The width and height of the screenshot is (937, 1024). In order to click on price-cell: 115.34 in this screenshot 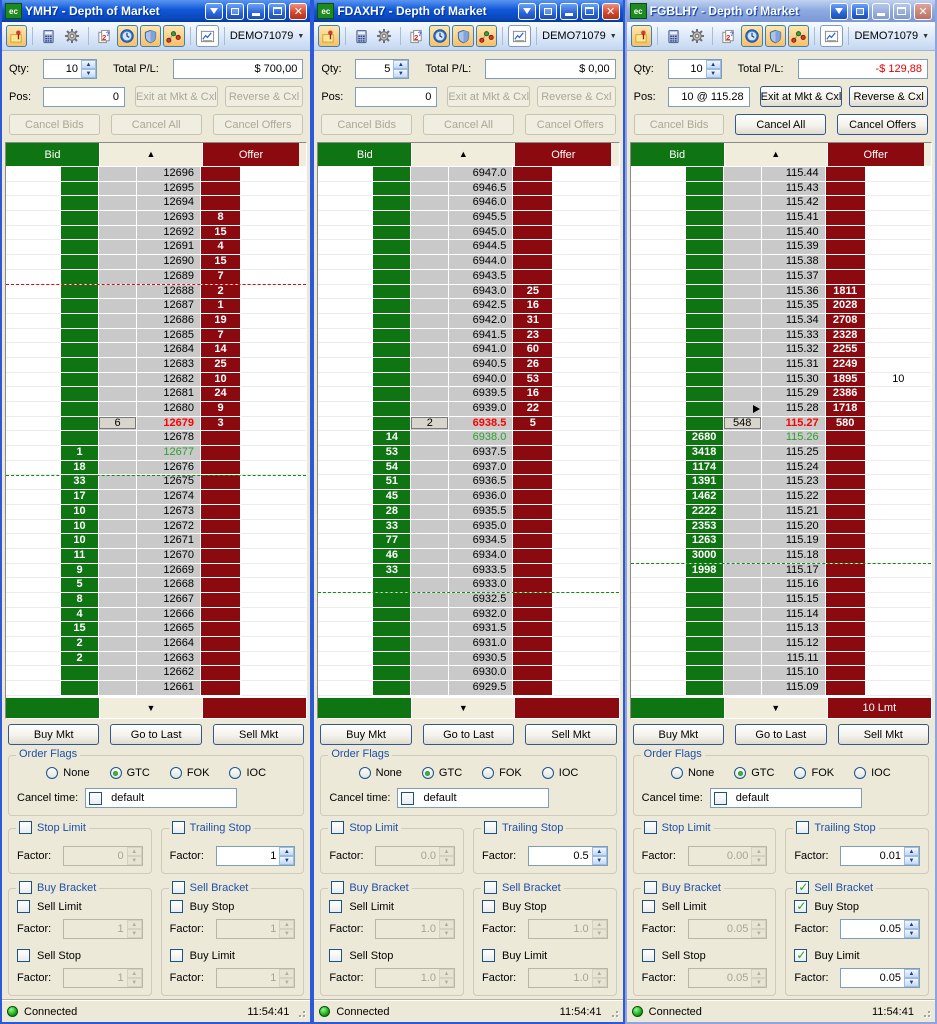, I will do `click(793, 321)`.